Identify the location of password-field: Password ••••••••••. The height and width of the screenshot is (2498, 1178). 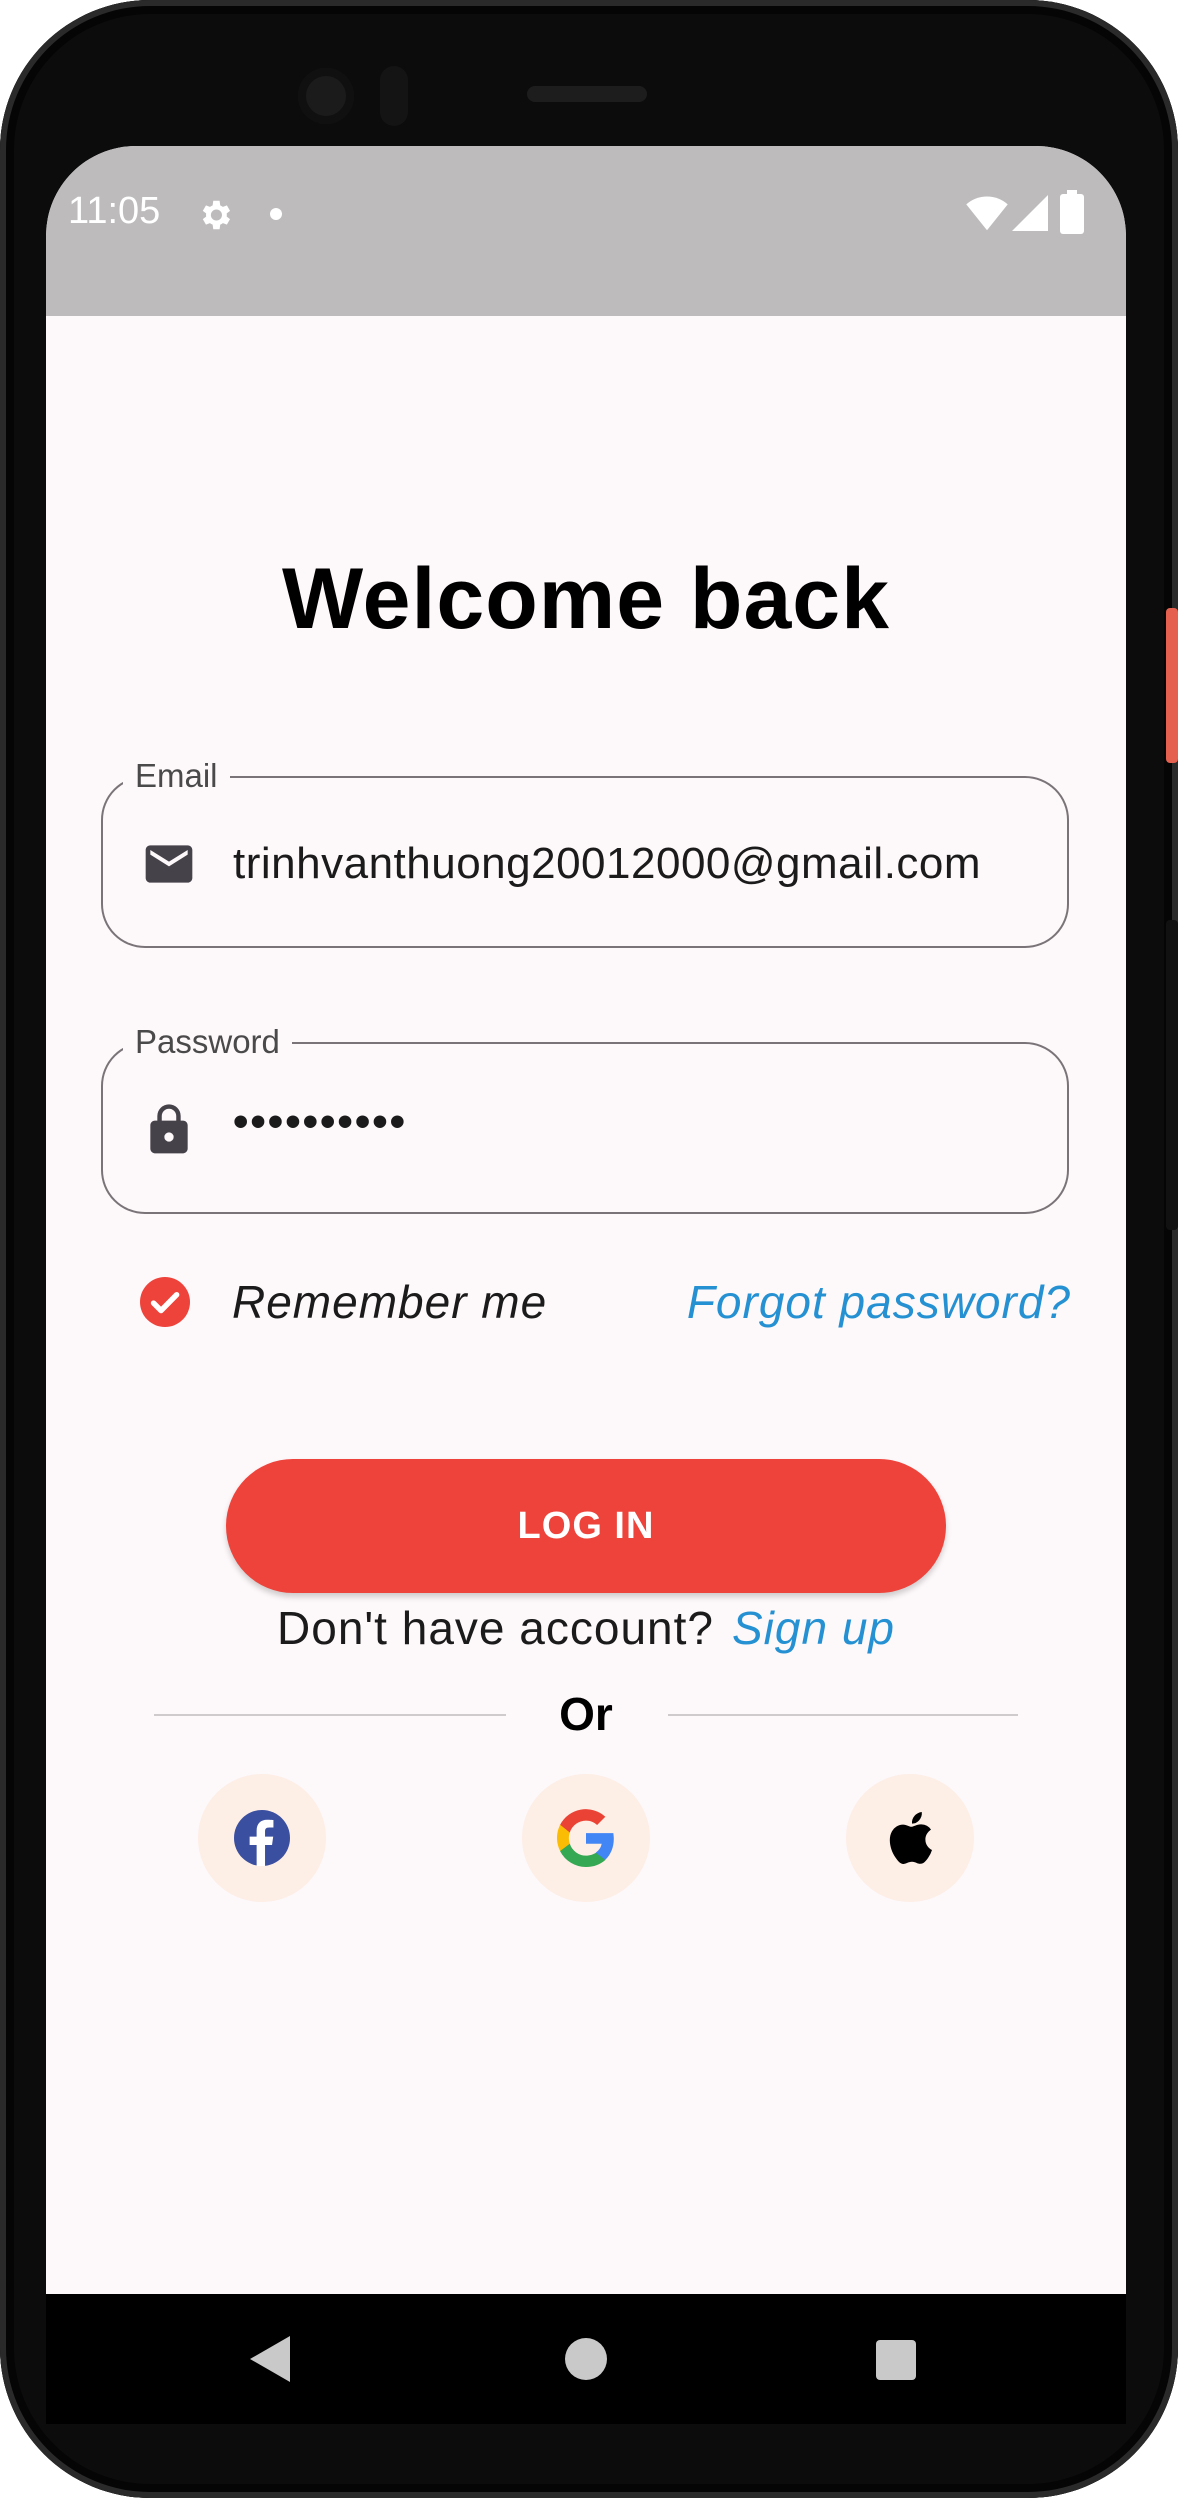
(585, 1118).